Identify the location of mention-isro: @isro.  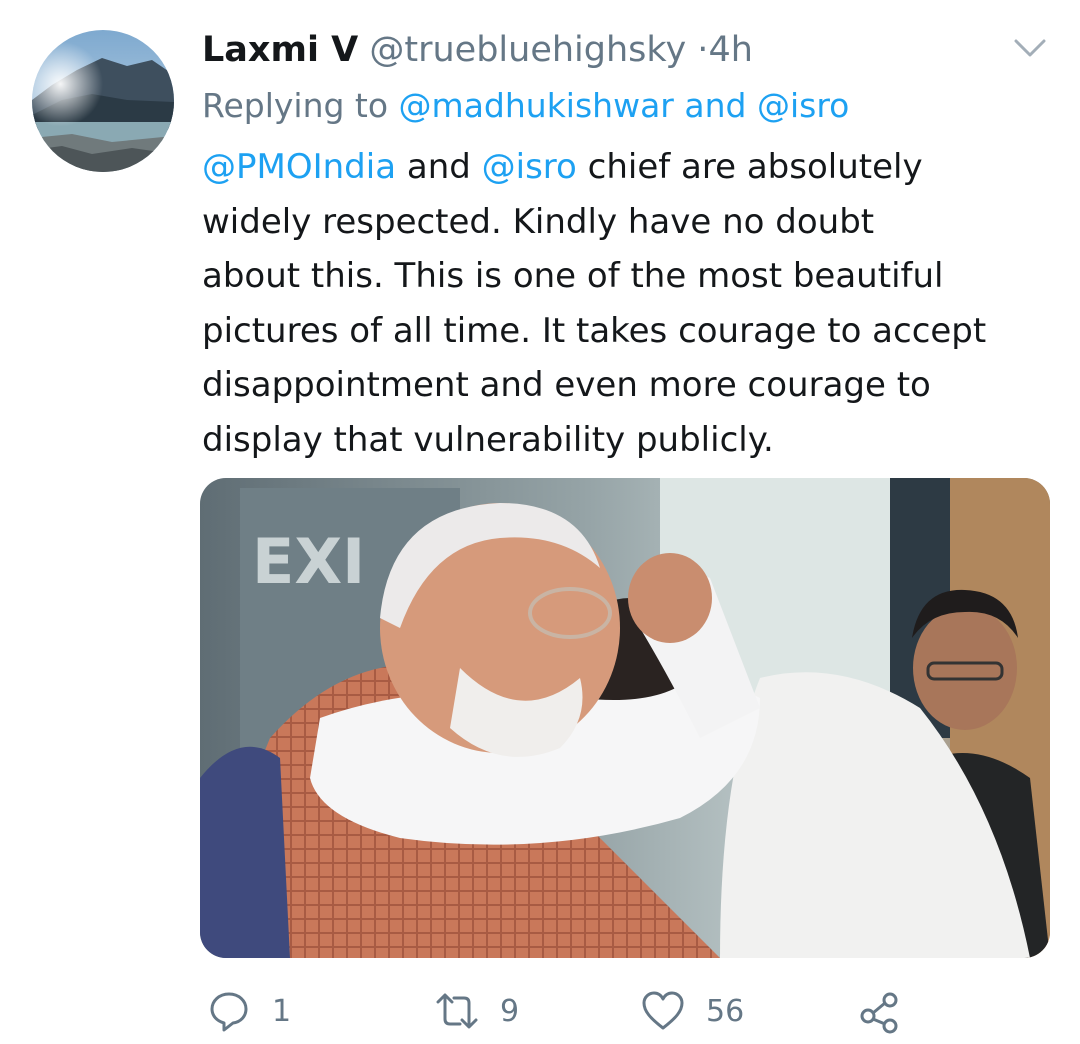
(529, 167).